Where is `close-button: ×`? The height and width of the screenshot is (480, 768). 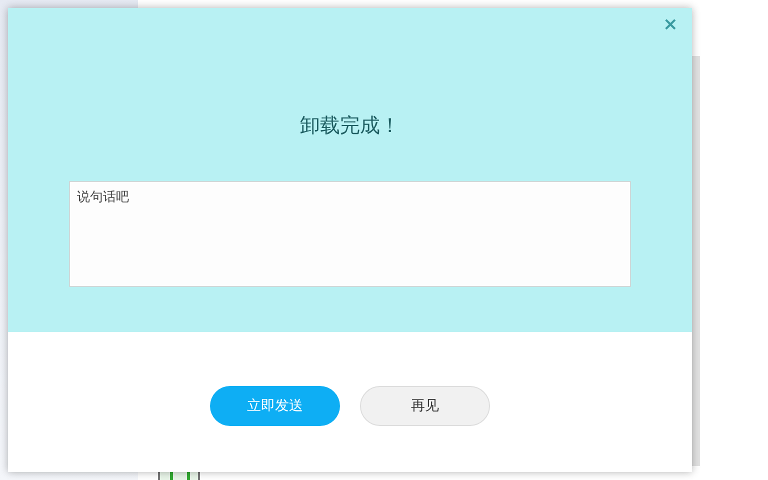 close-button: × is located at coordinates (670, 24).